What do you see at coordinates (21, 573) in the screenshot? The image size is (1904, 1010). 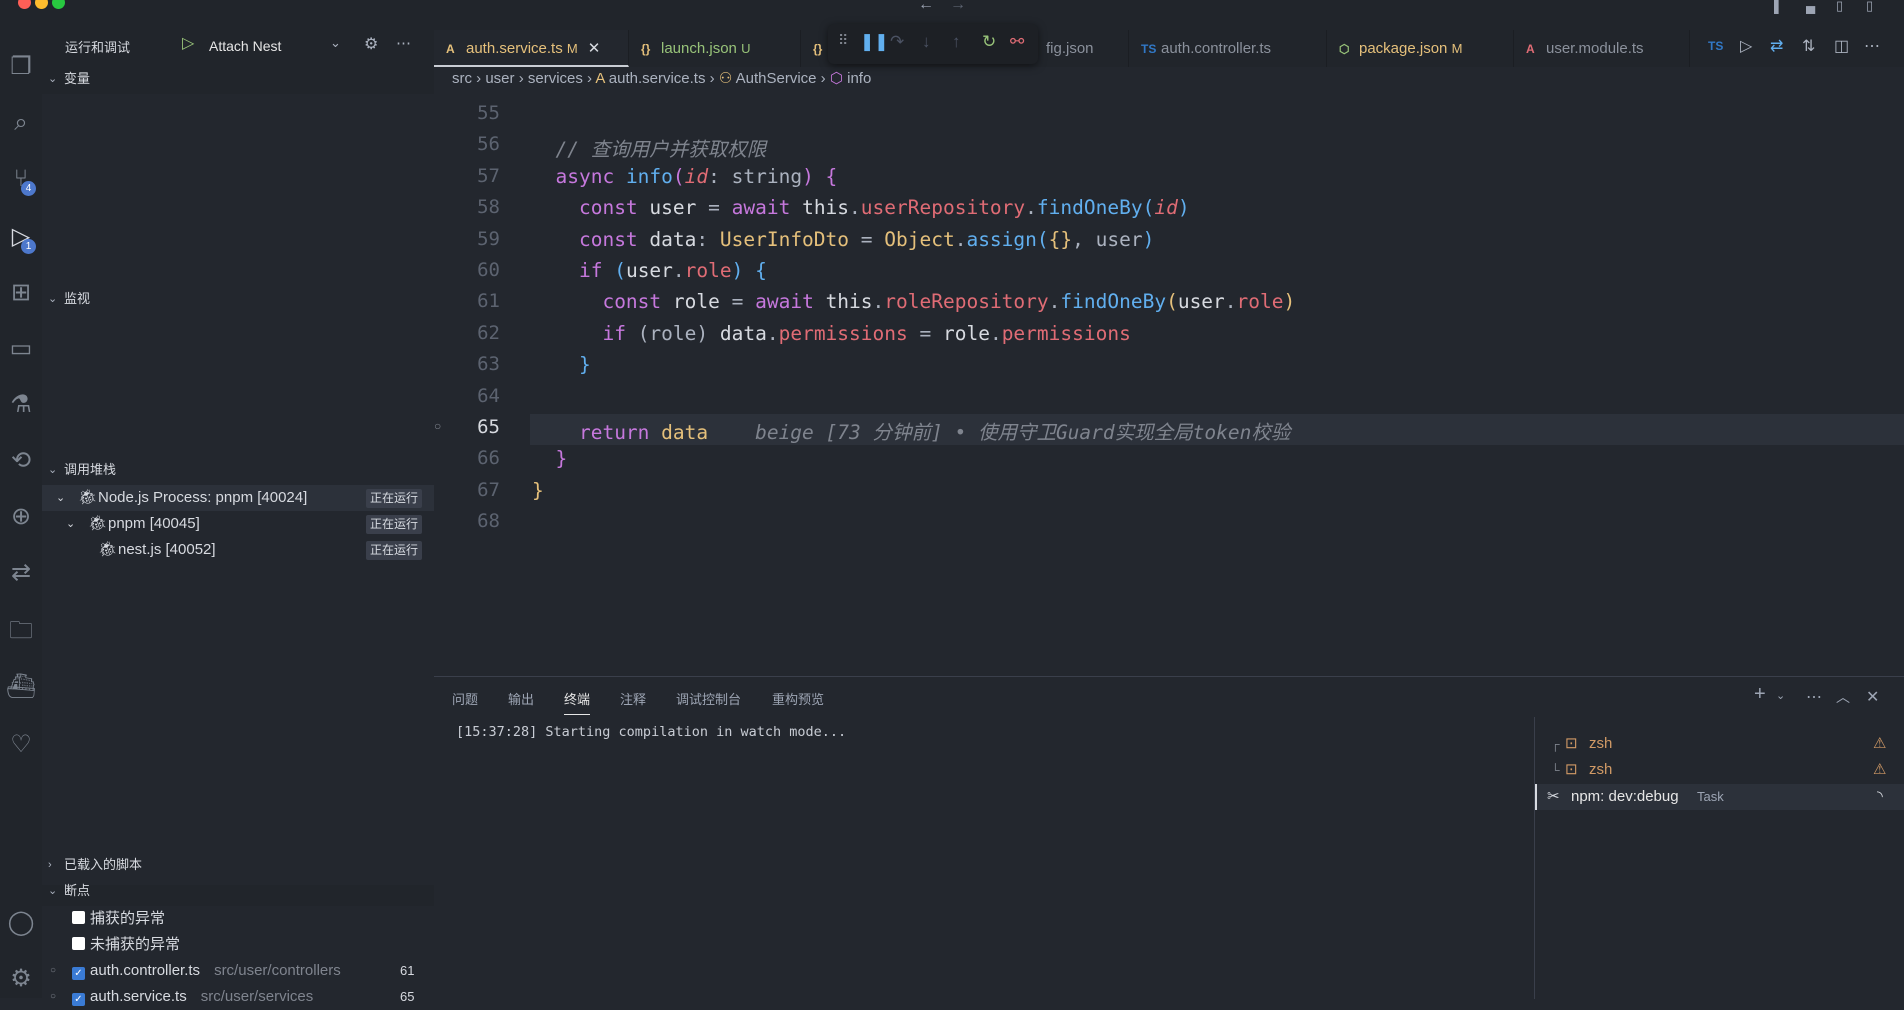 I see `sync-icon: ⇄` at bounding box center [21, 573].